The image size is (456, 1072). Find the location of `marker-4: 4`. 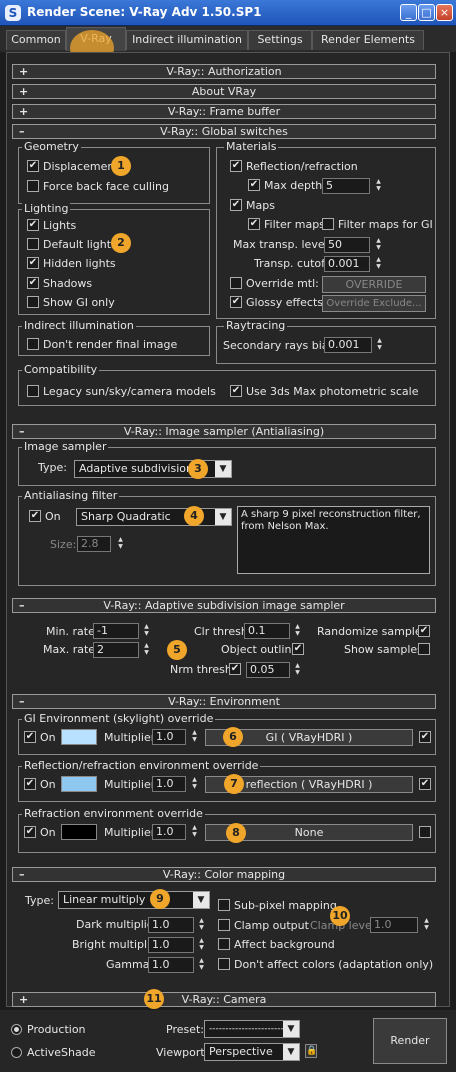

marker-4: 4 is located at coordinates (194, 516).